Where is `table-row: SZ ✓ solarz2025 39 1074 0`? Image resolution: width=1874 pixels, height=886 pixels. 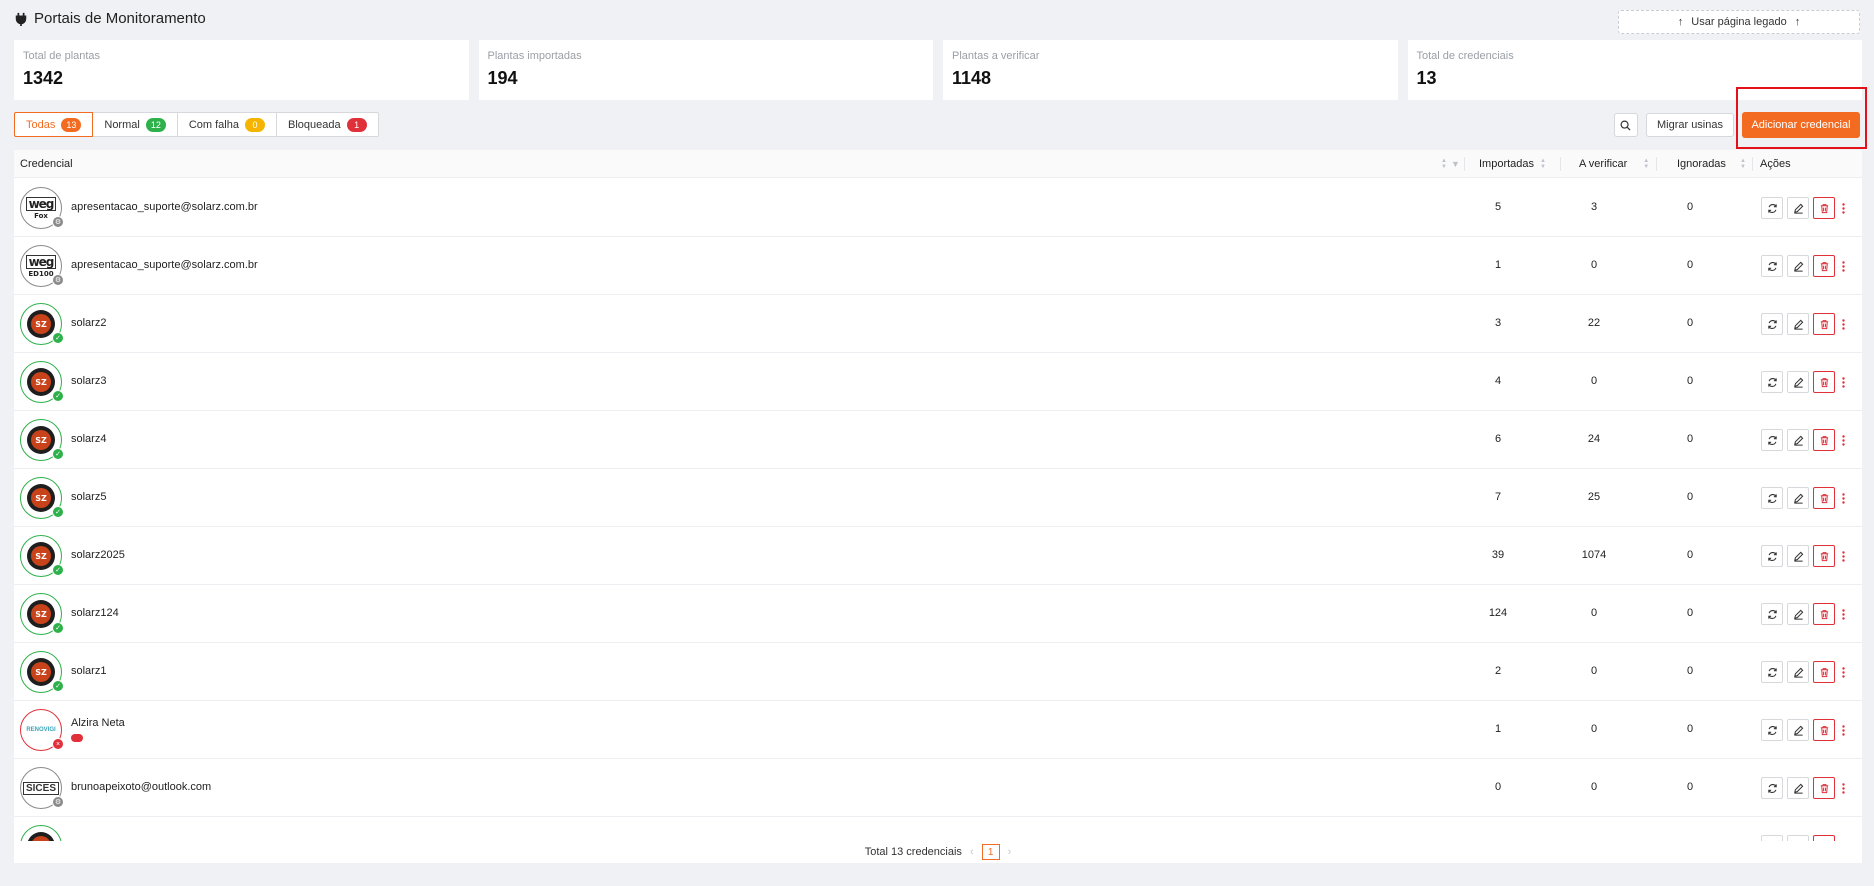 table-row: SZ ✓ solarz2025 39 1074 0 is located at coordinates (938, 556).